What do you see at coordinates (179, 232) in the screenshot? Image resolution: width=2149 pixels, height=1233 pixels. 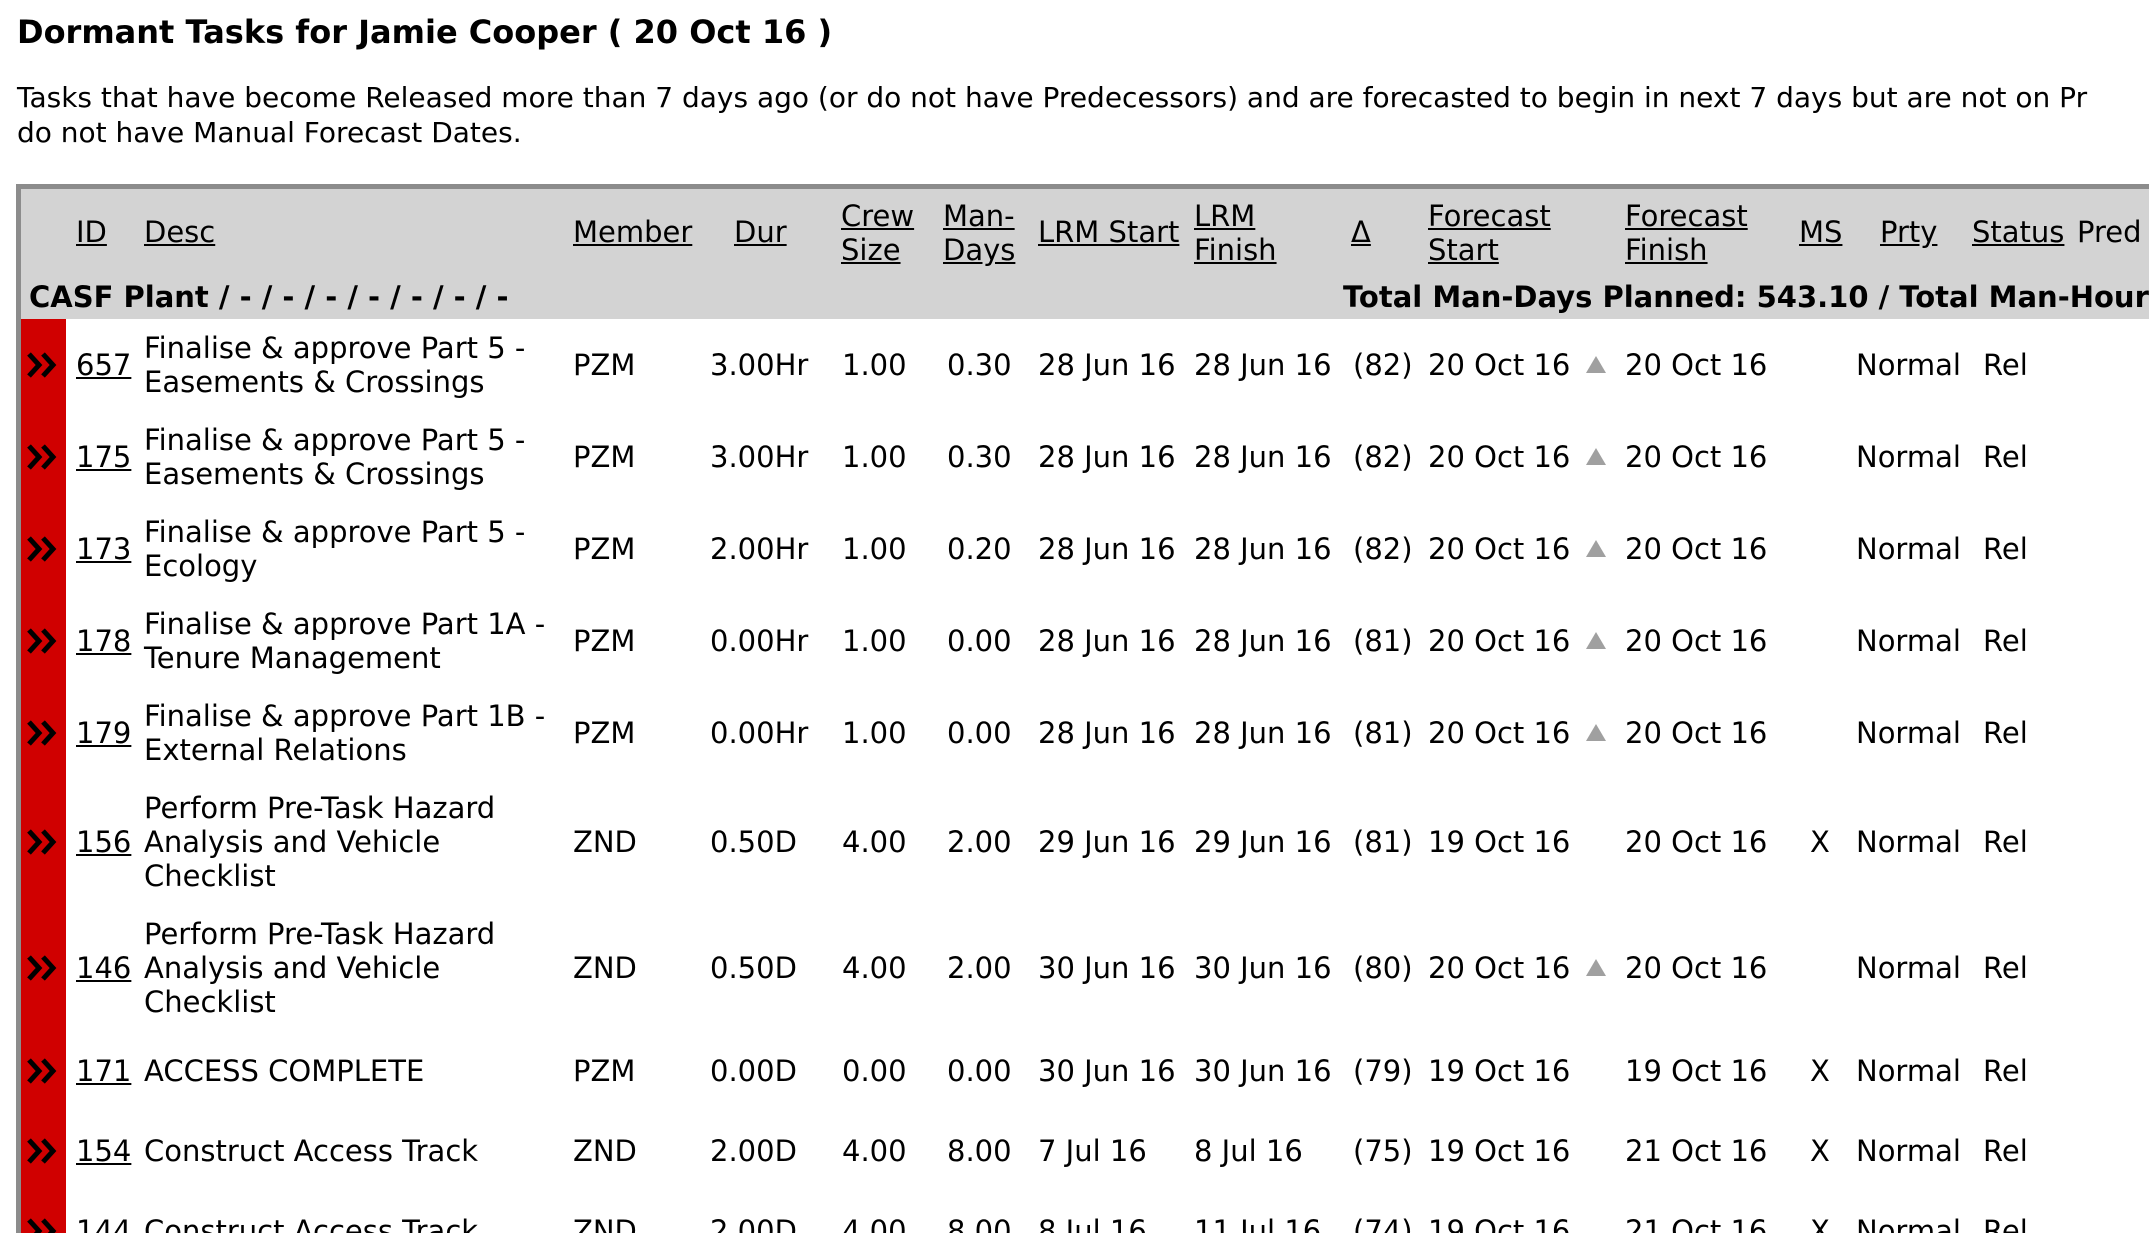 I see `column-header-desc: Desc` at bounding box center [179, 232].